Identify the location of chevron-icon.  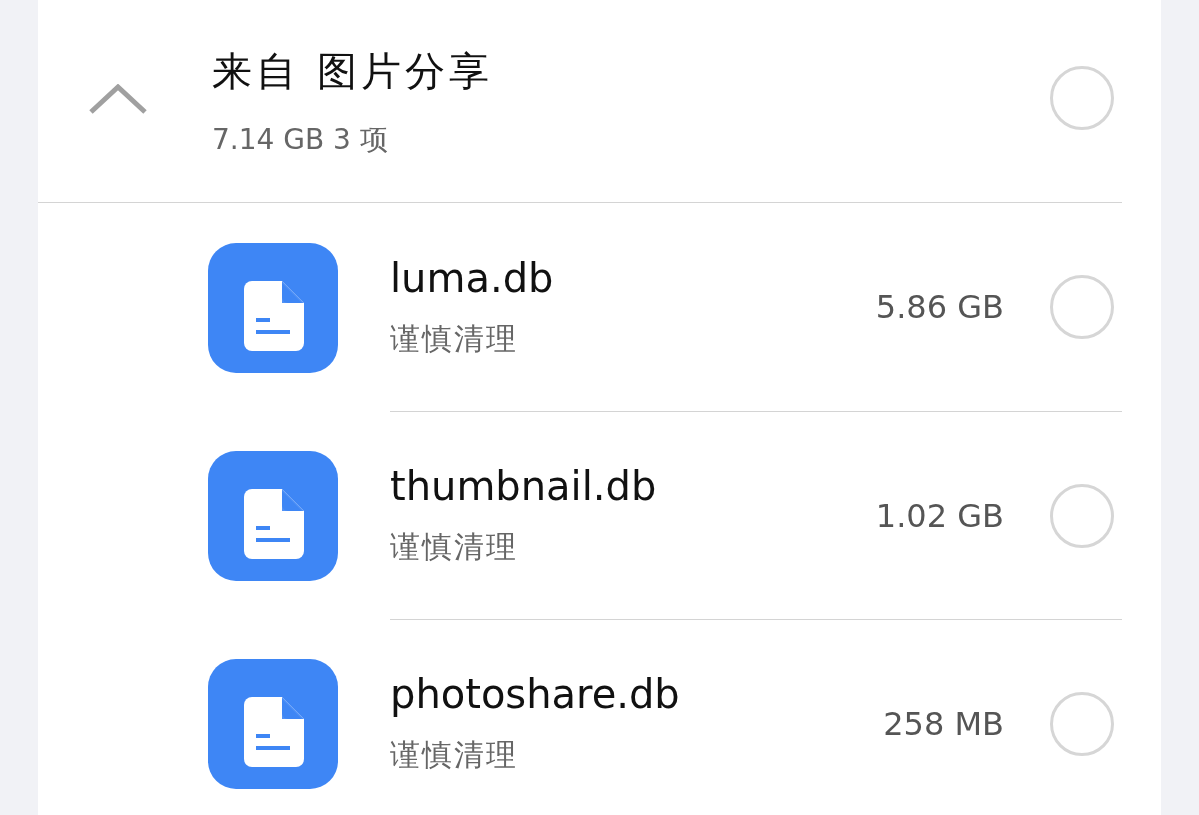
(118, 99).